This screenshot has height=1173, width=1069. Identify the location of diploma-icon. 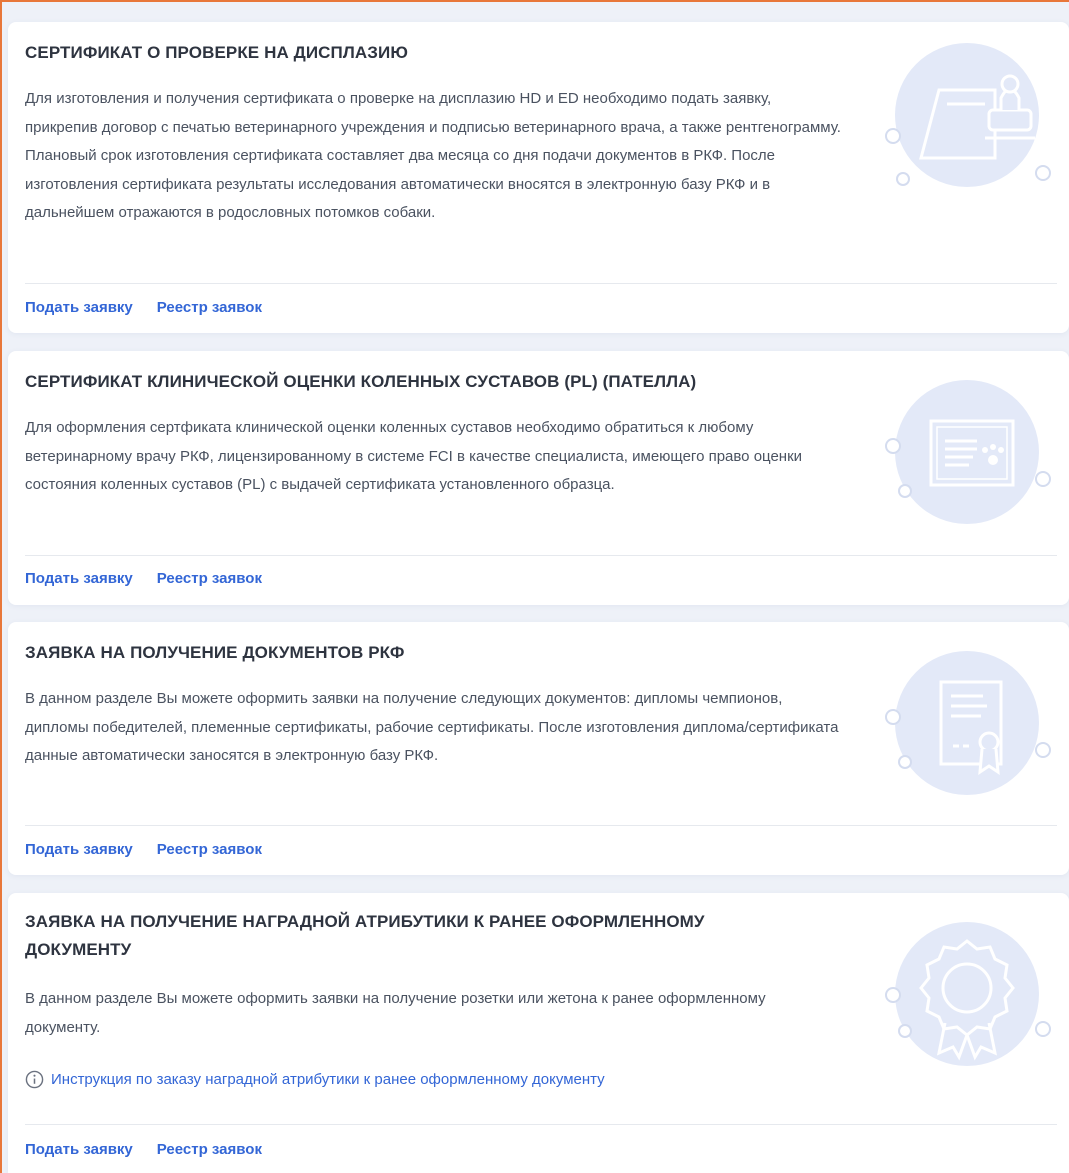
(968, 723).